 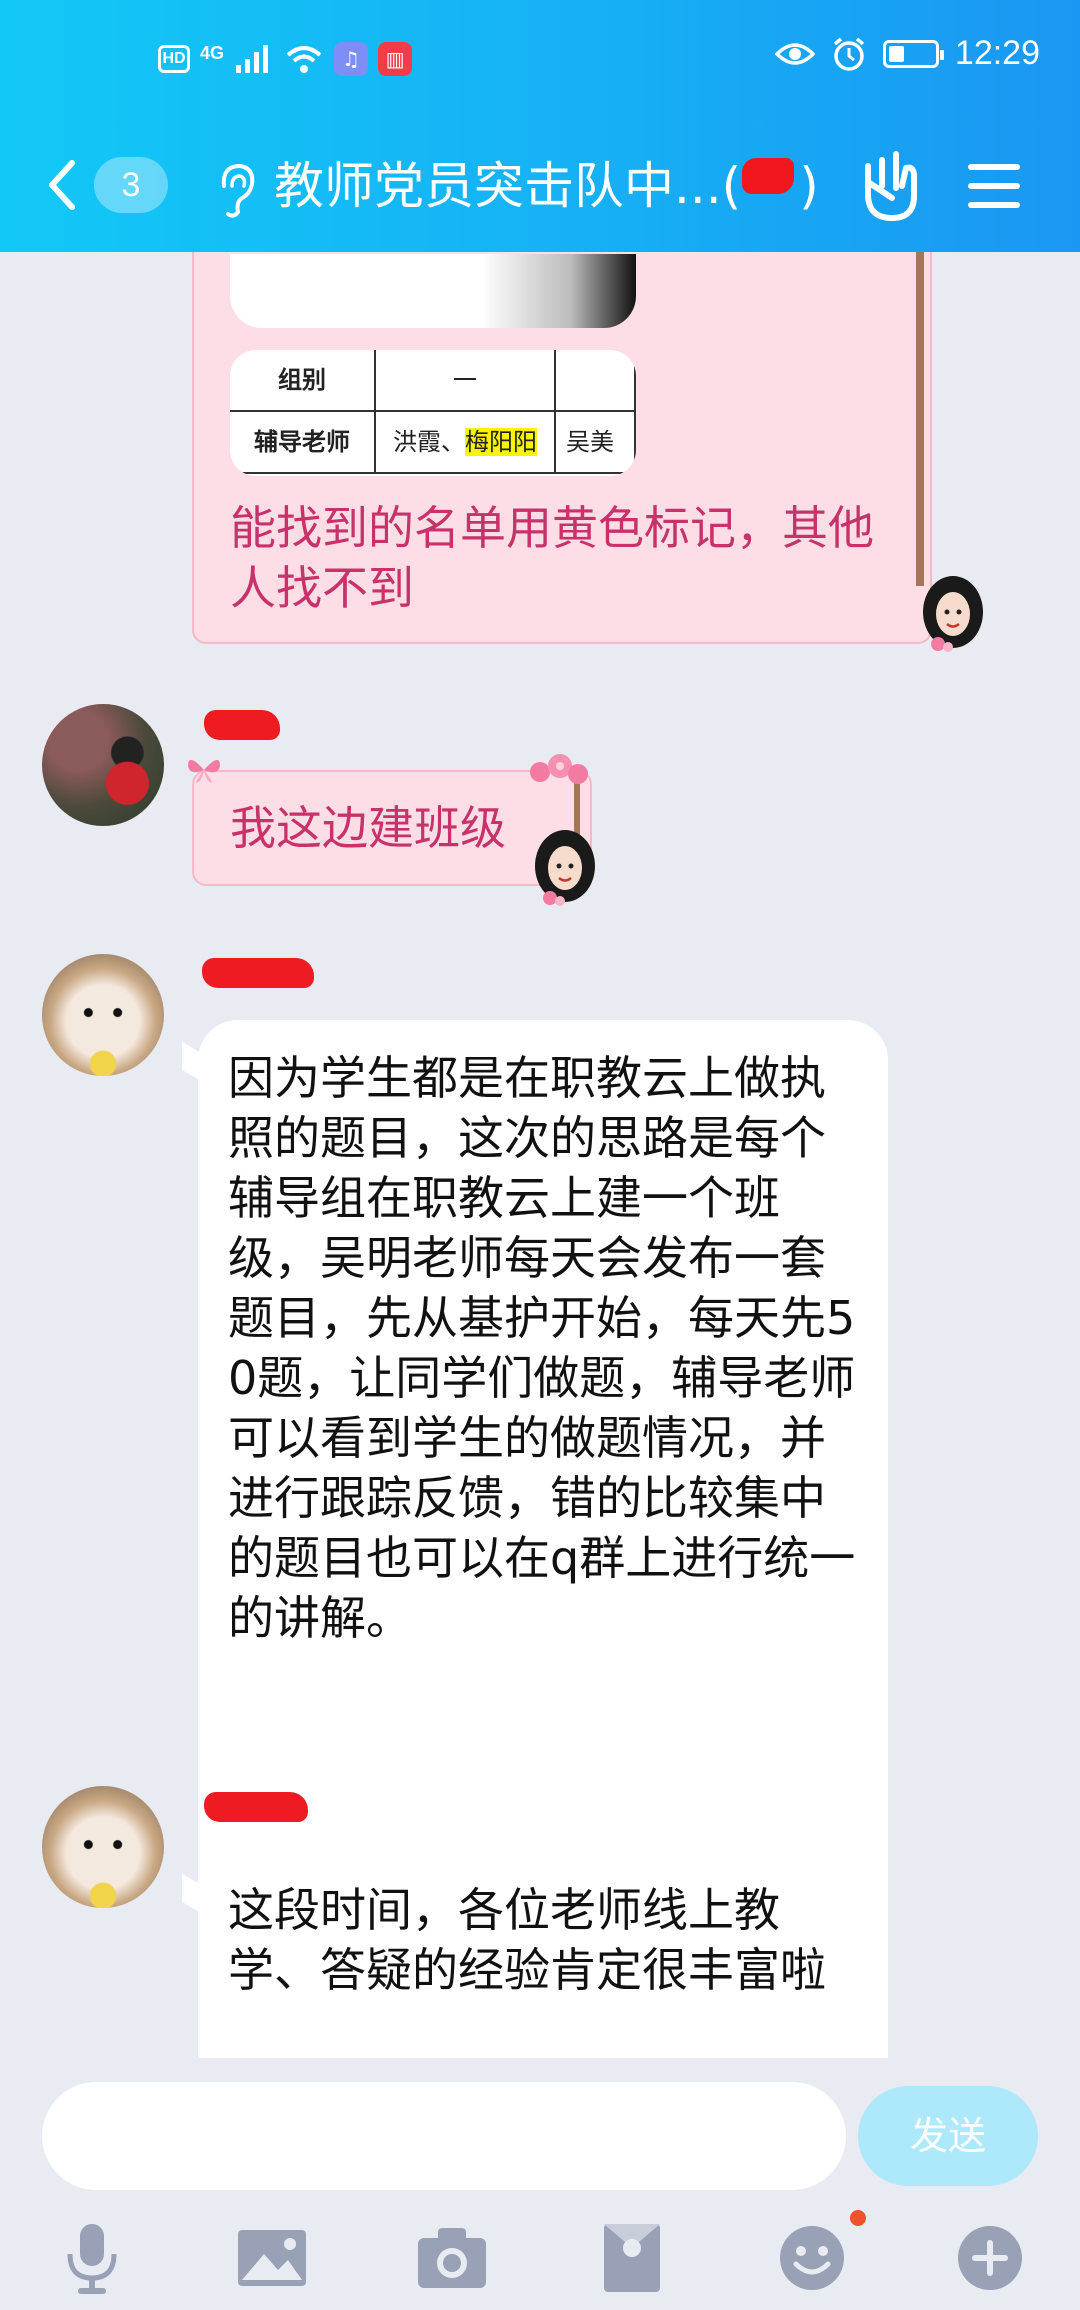 What do you see at coordinates (540, 2258) in the screenshot?
I see `input-toolbar` at bounding box center [540, 2258].